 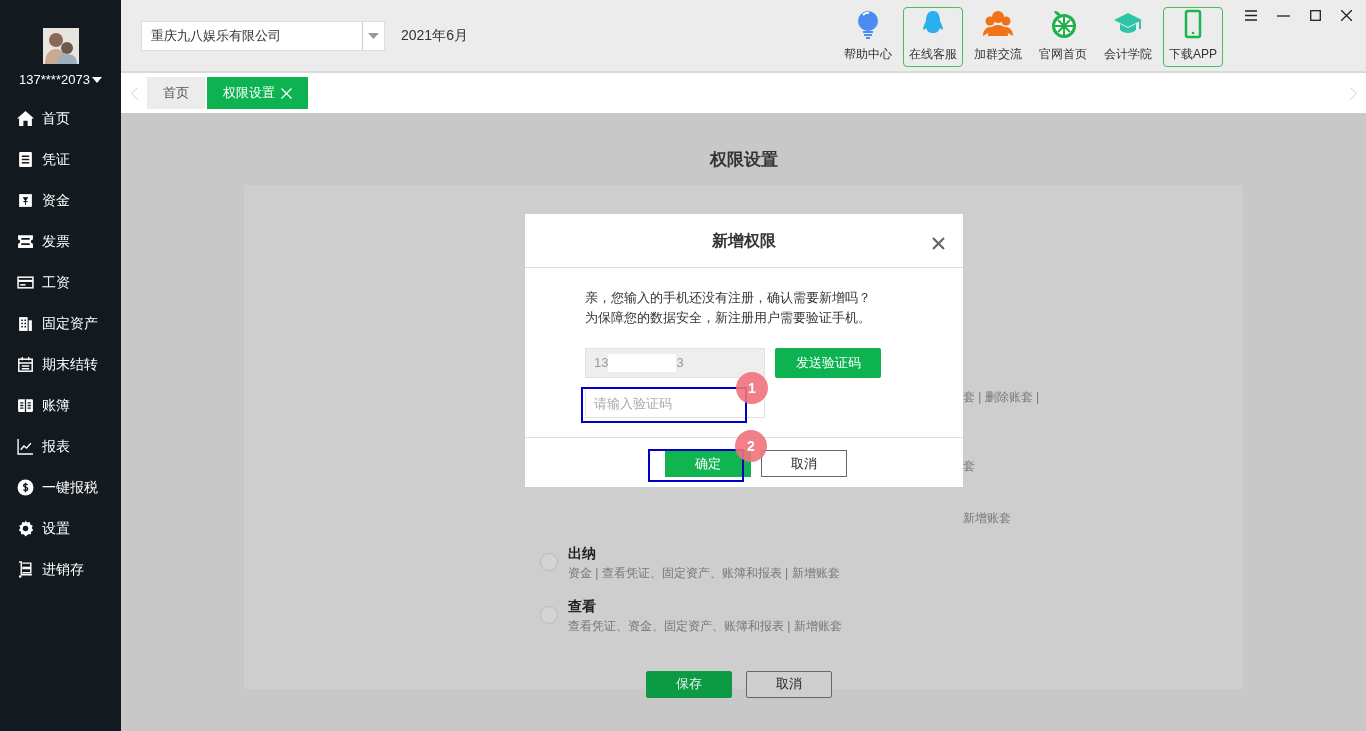 I want to click on card-icon, so click(x=25, y=282).